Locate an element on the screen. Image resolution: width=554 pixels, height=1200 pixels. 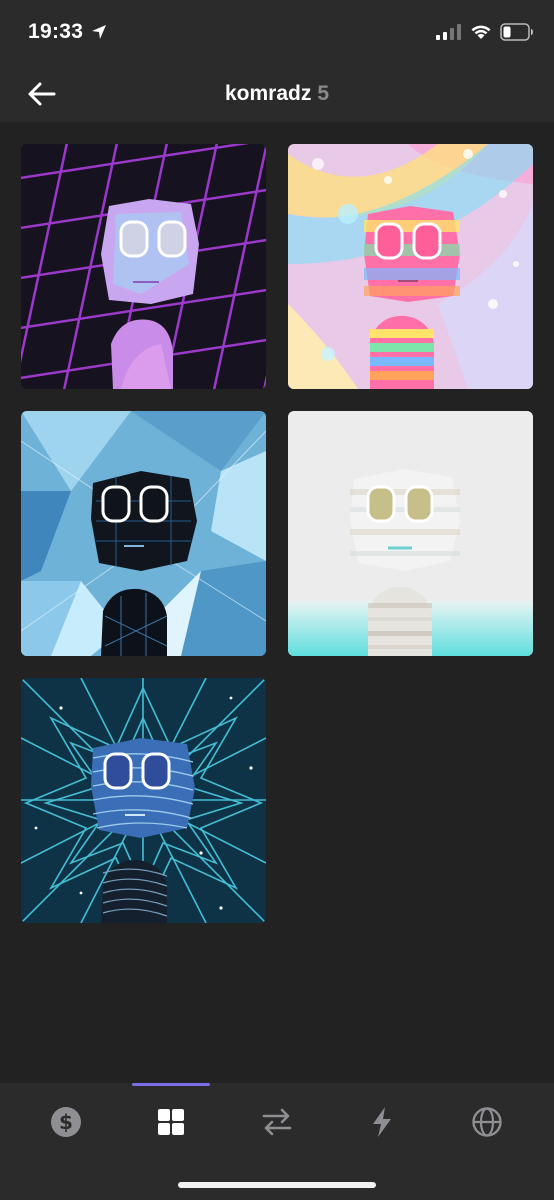
page-title: komradz 5 is located at coordinates (277, 94).